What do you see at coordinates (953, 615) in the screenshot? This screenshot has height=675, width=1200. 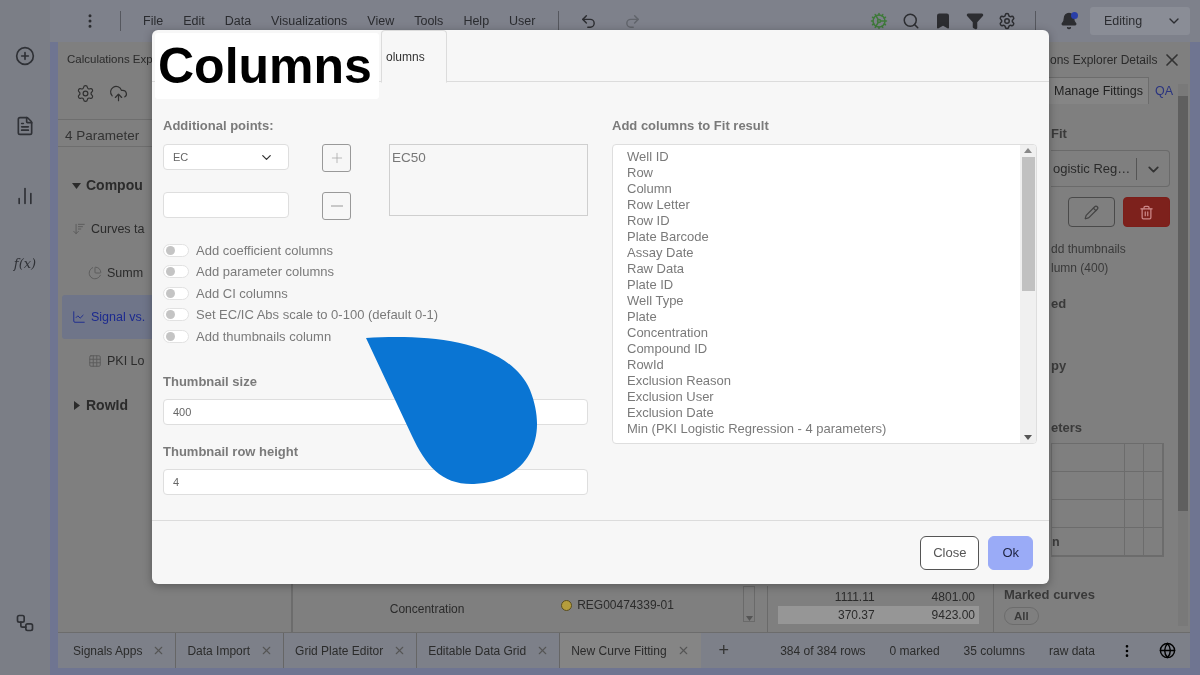 I see `table-cell-text: 9423.00` at bounding box center [953, 615].